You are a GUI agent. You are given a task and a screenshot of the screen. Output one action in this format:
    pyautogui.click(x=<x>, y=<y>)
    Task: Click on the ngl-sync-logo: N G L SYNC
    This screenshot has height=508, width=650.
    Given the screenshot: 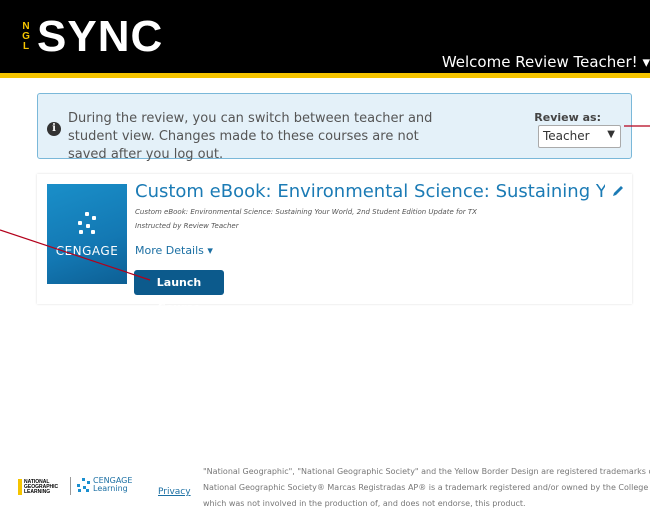 What is the action you would take?
    pyautogui.click(x=90, y=37)
    